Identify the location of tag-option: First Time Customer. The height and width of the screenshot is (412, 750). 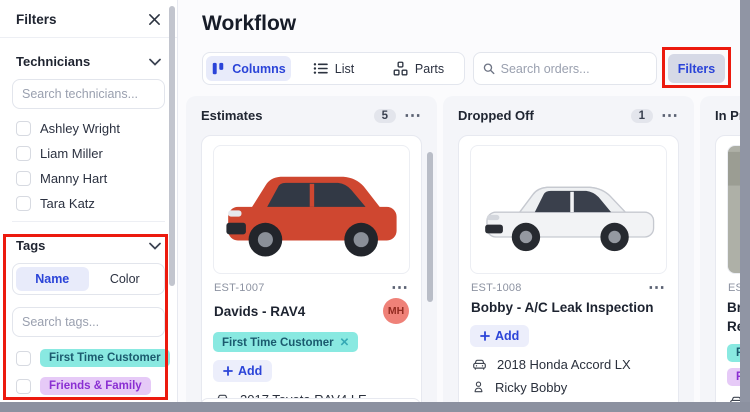
(93, 358).